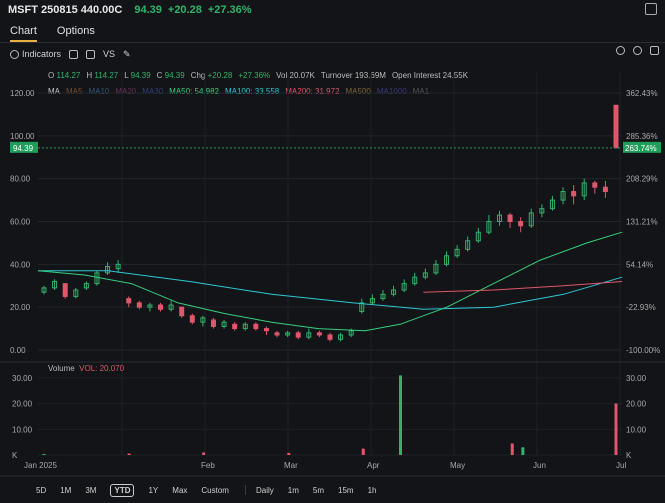 This screenshot has width=665, height=503. I want to click on price-tick-label: 20.00, so click(20, 307).